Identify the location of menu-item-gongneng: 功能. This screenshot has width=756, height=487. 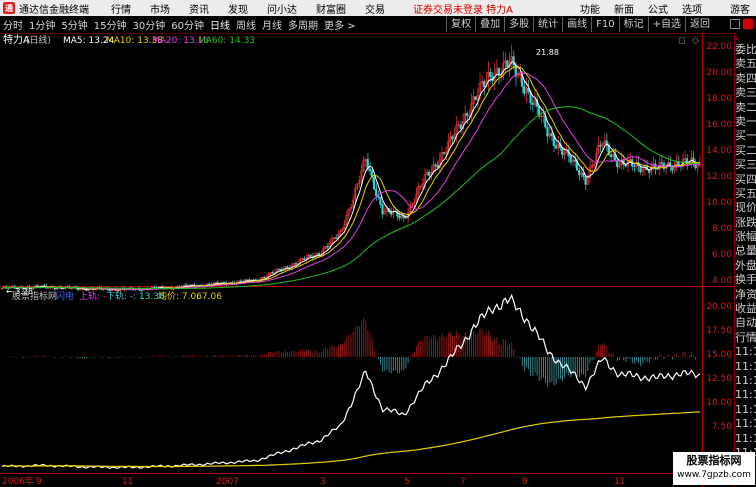
(590, 8).